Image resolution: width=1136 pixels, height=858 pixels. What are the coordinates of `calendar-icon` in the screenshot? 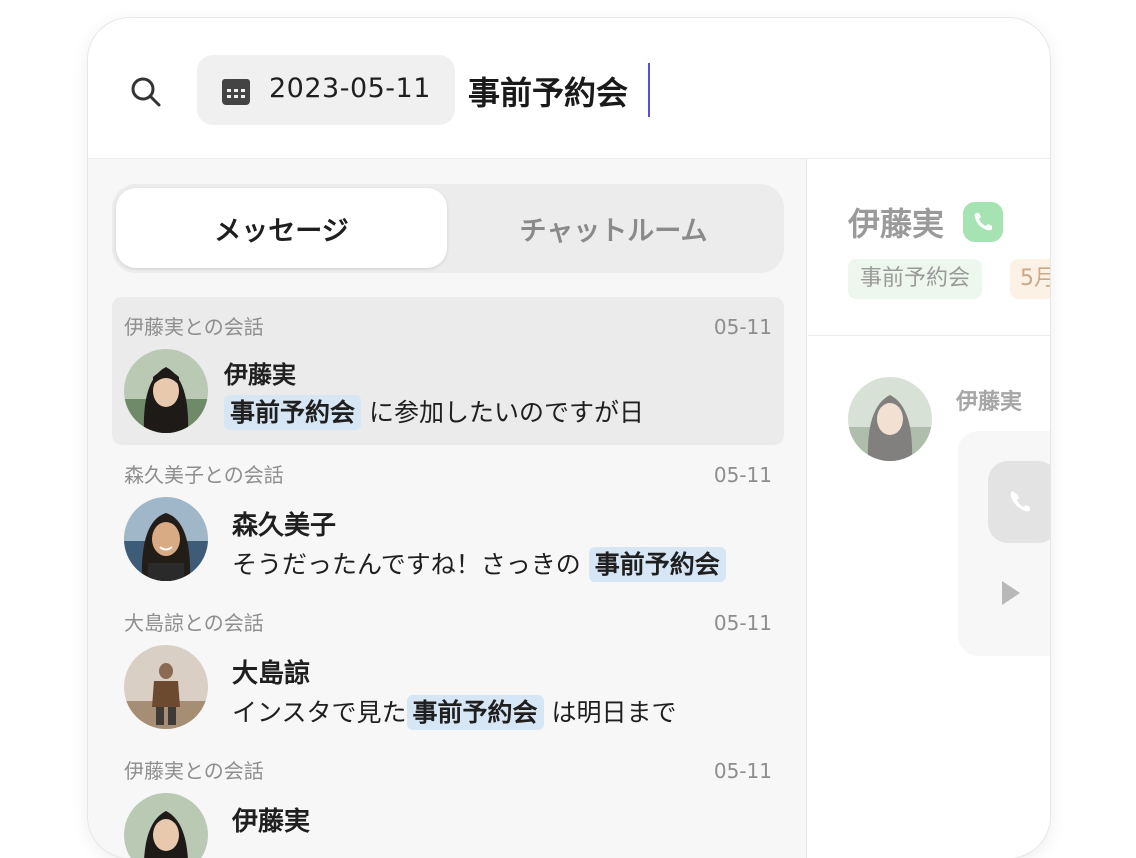 It's located at (236, 92).